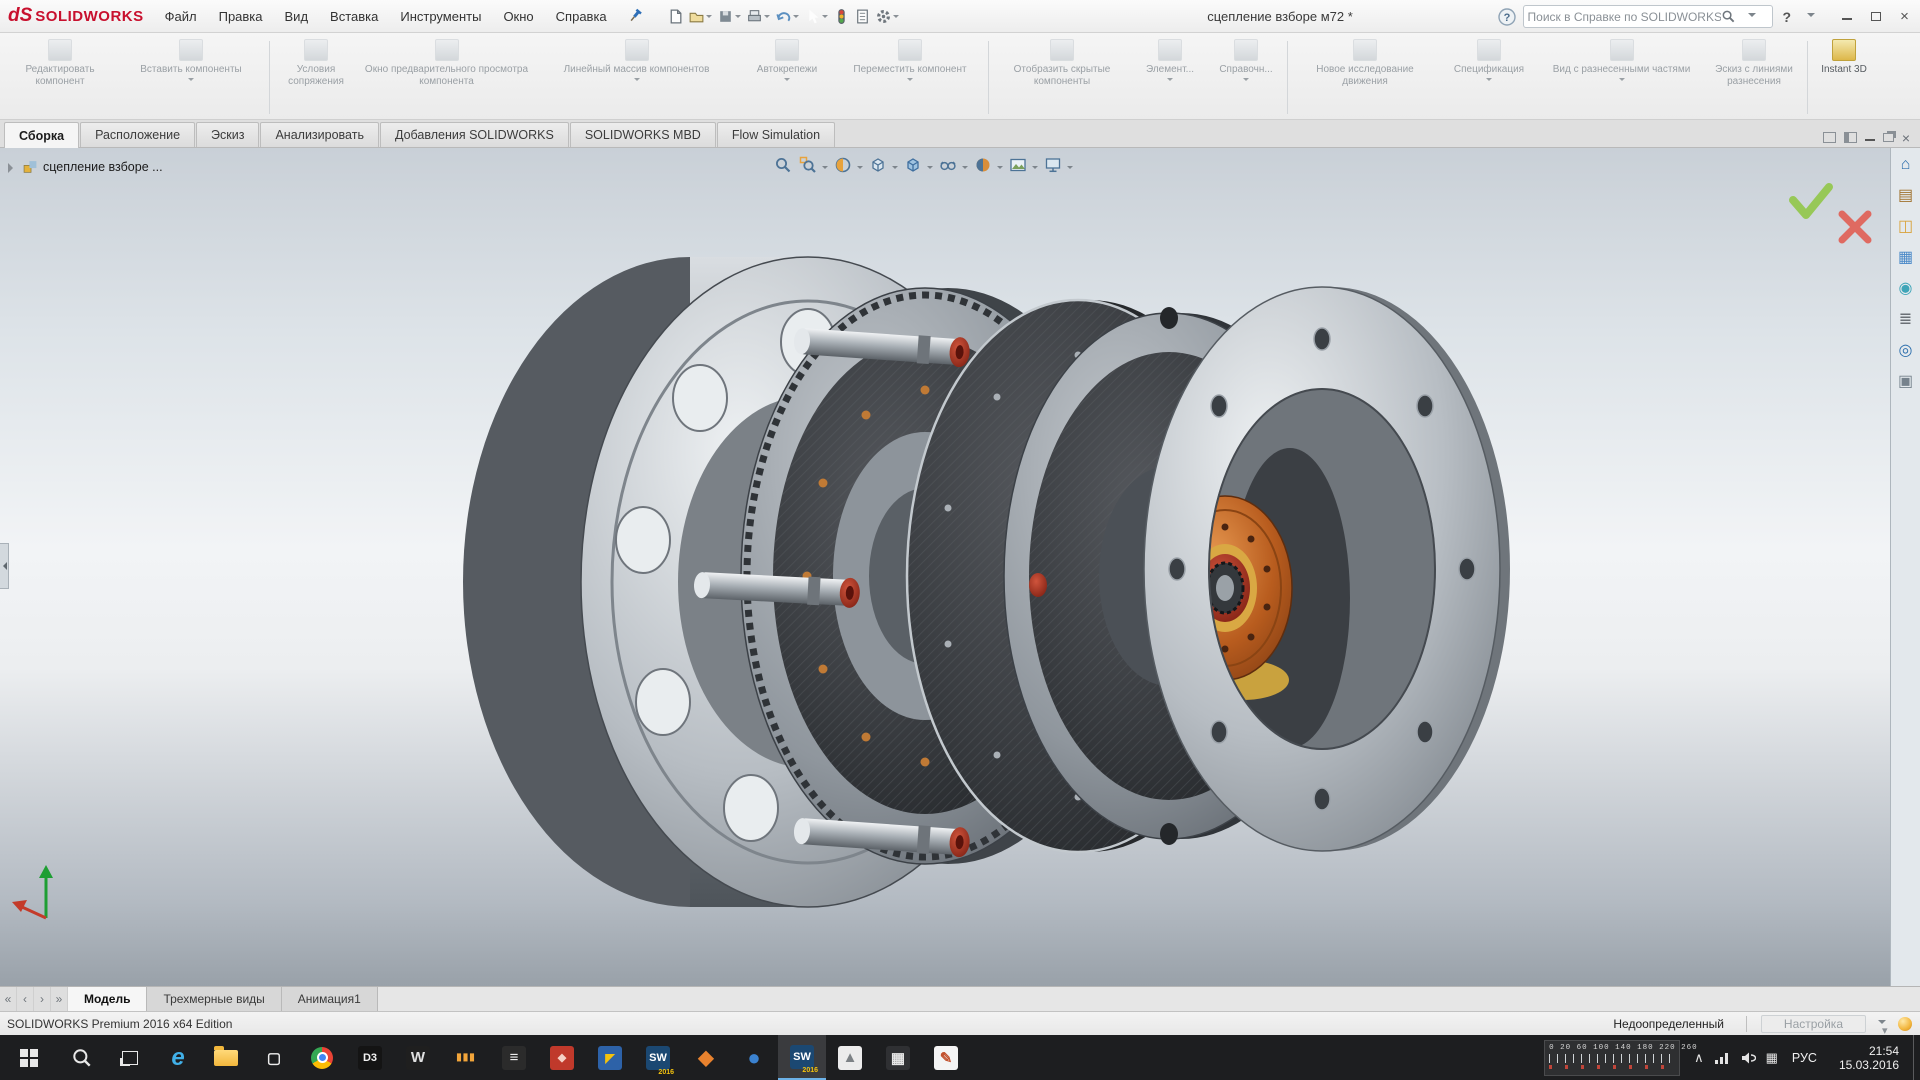  I want to click on taskpane-custom-properties: ≣, so click(1906, 320).